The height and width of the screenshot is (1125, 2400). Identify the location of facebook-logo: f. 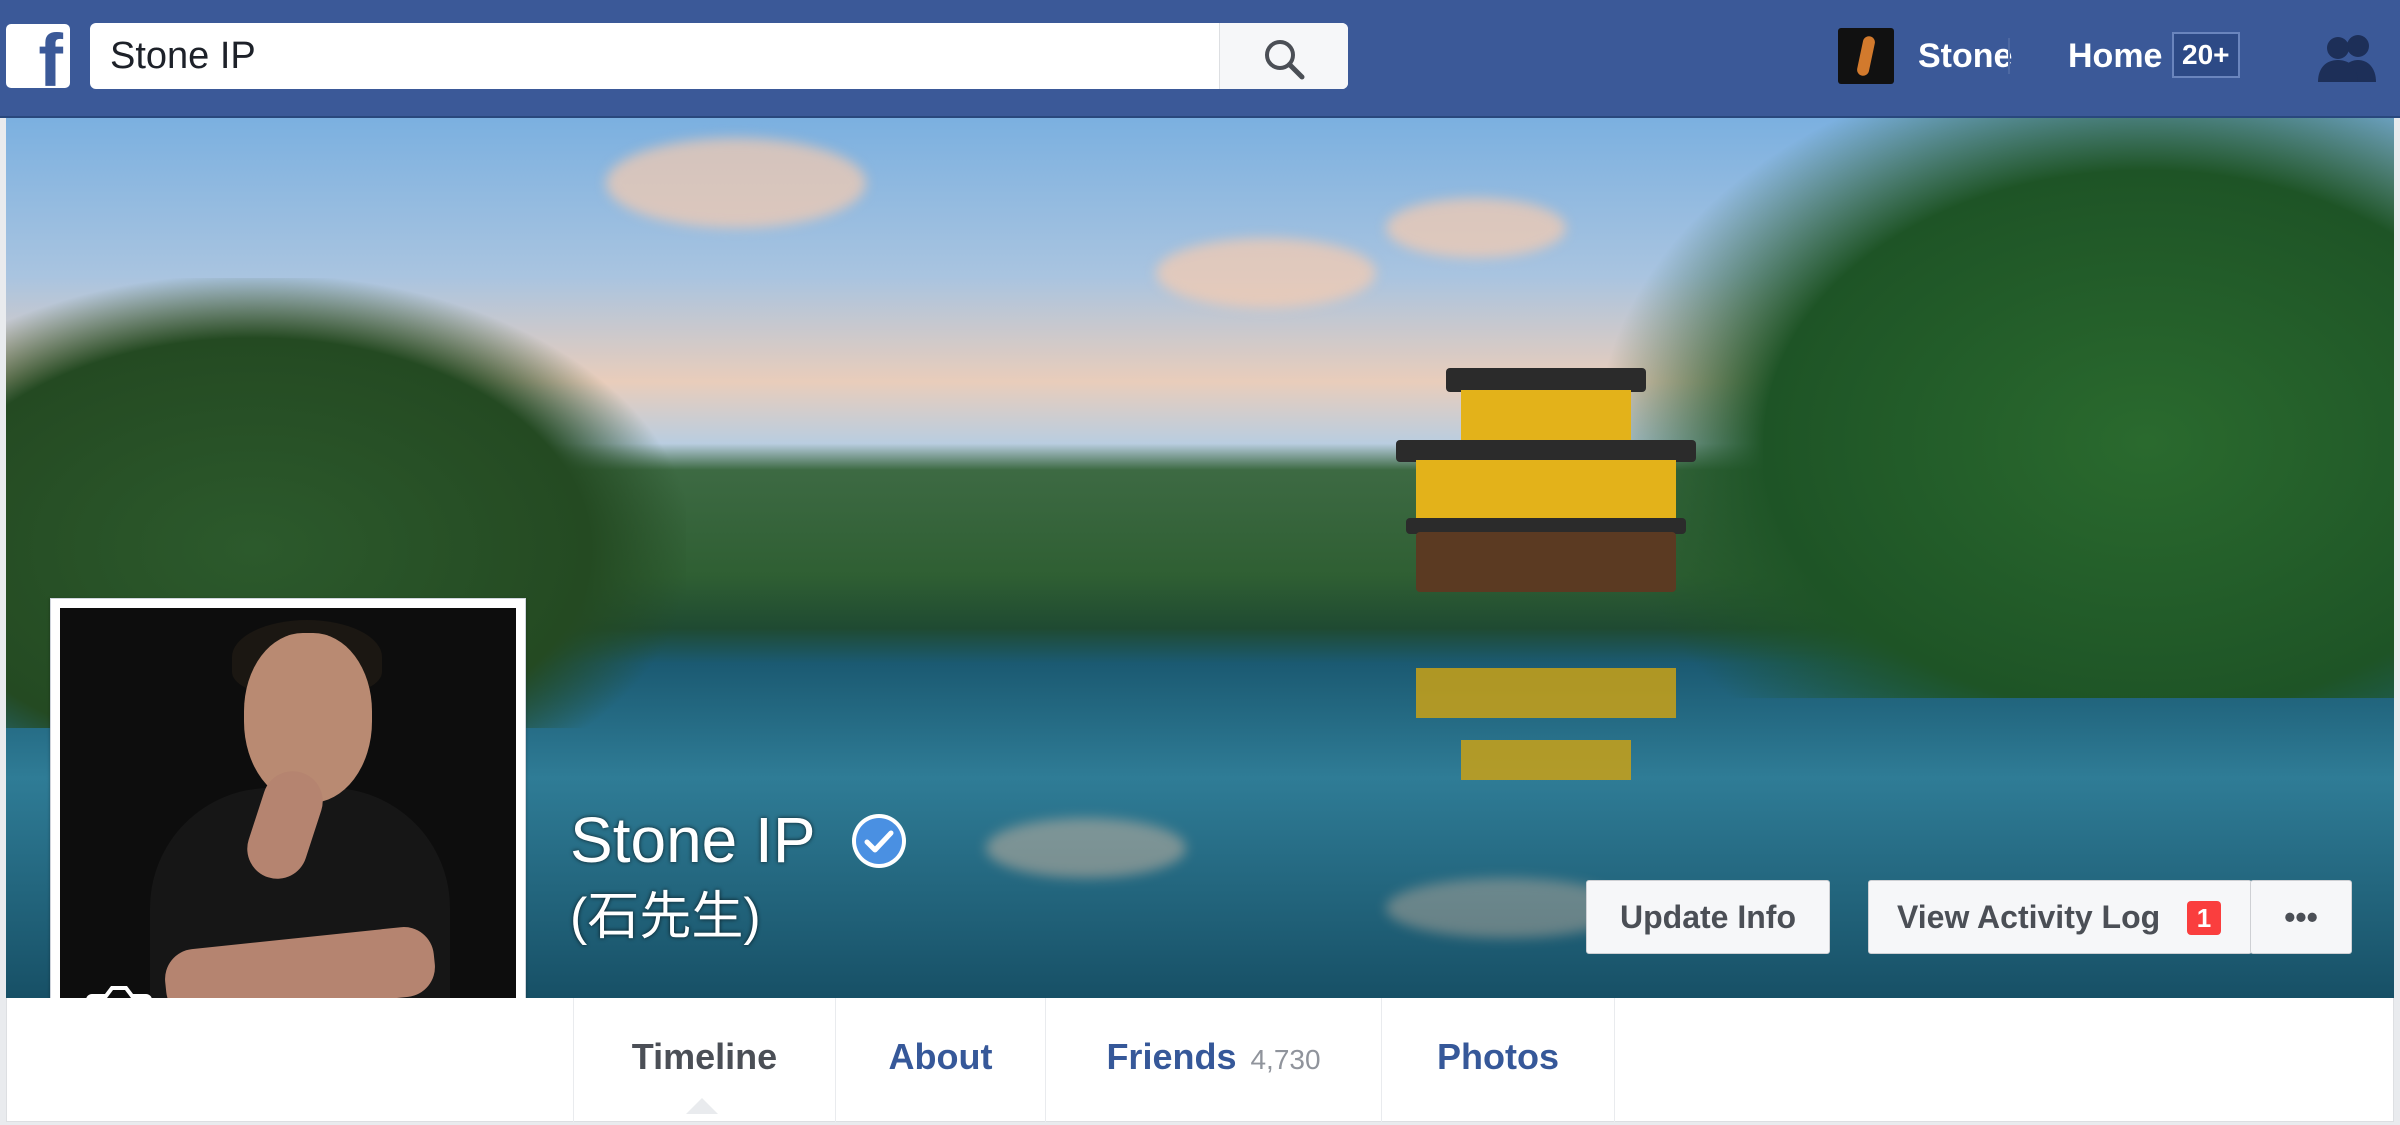
(38, 56).